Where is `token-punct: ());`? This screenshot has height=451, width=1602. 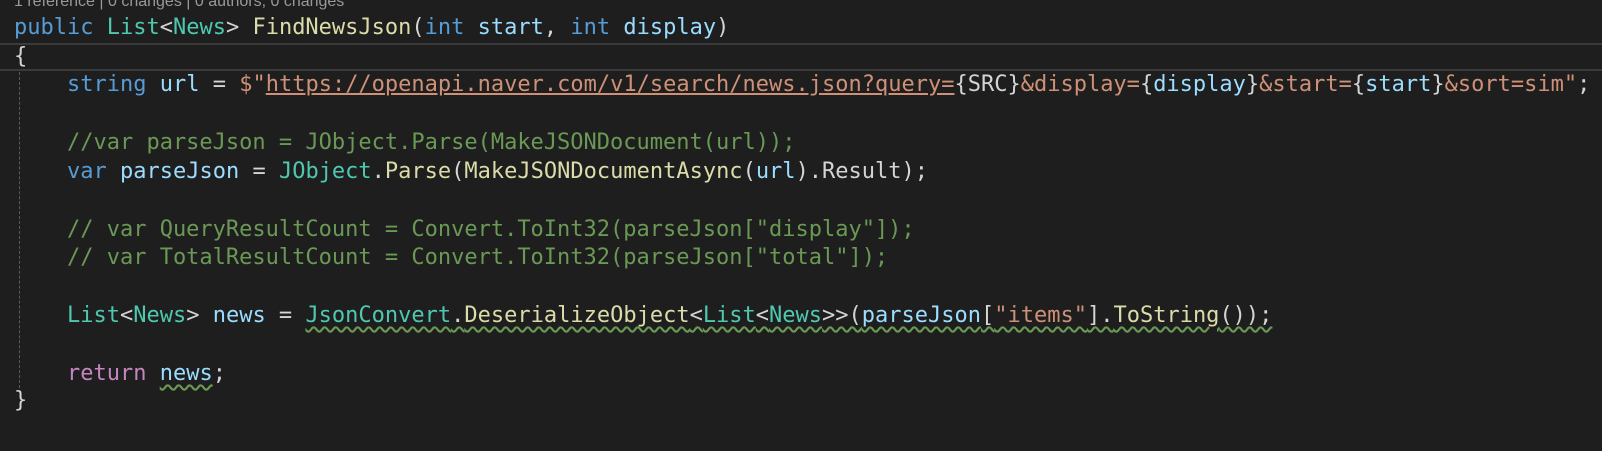
token-punct: ()); is located at coordinates (1246, 315).